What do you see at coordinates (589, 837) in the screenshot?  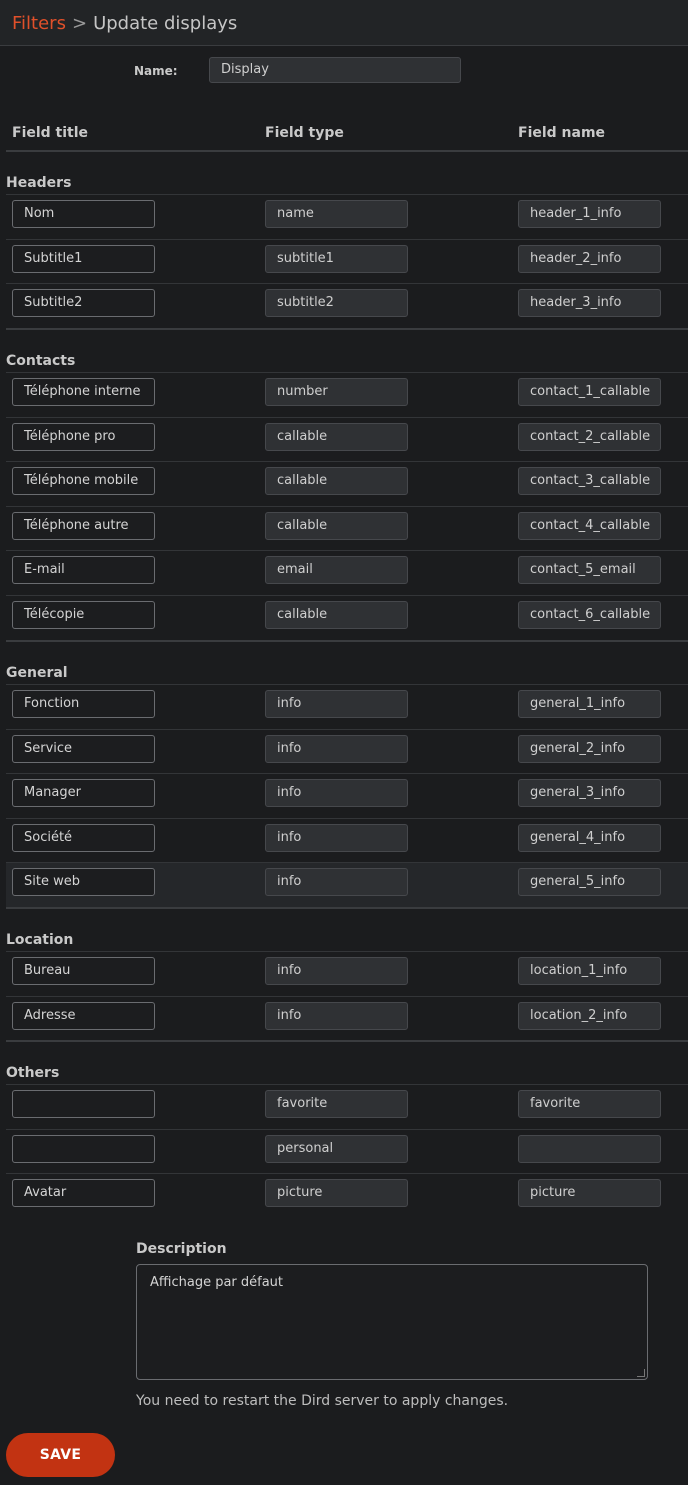 I see `field-name-input: general_4_info` at bounding box center [589, 837].